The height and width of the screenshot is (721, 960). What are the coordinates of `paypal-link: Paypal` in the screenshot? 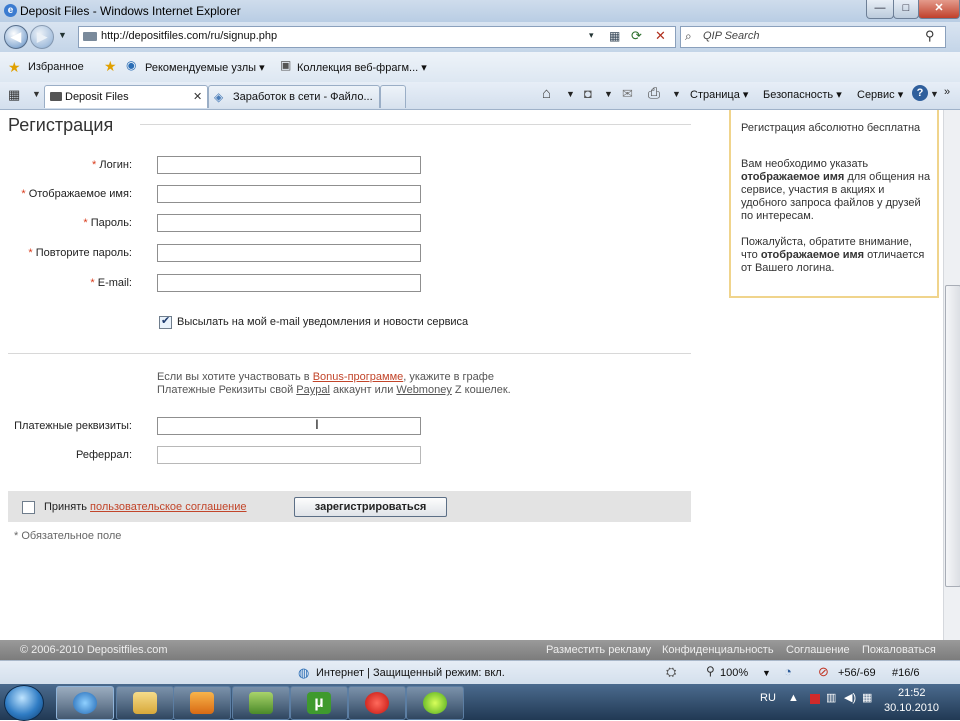 It's located at (313, 390).